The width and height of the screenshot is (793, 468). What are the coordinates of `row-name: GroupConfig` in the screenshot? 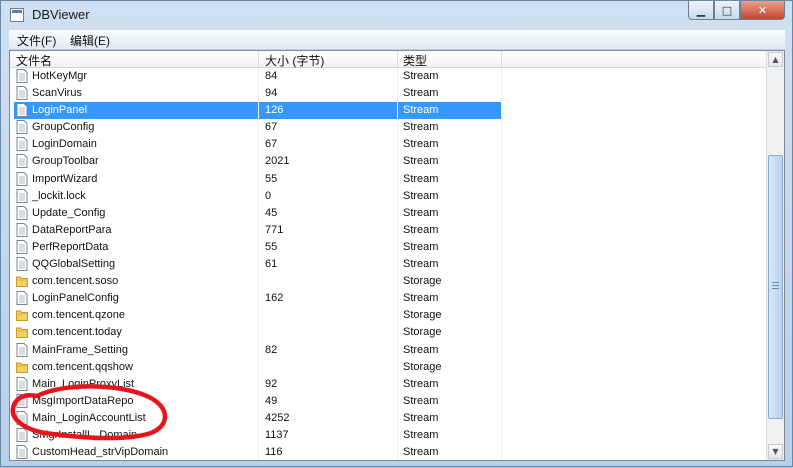 It's located at (63, 127).